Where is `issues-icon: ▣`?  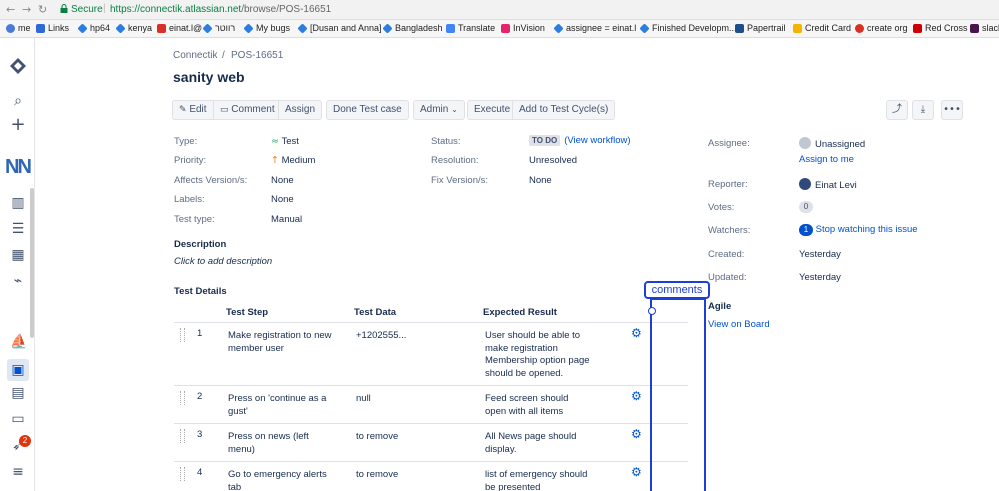 issues-icon: ▣ is located at coordinates (18, 370).